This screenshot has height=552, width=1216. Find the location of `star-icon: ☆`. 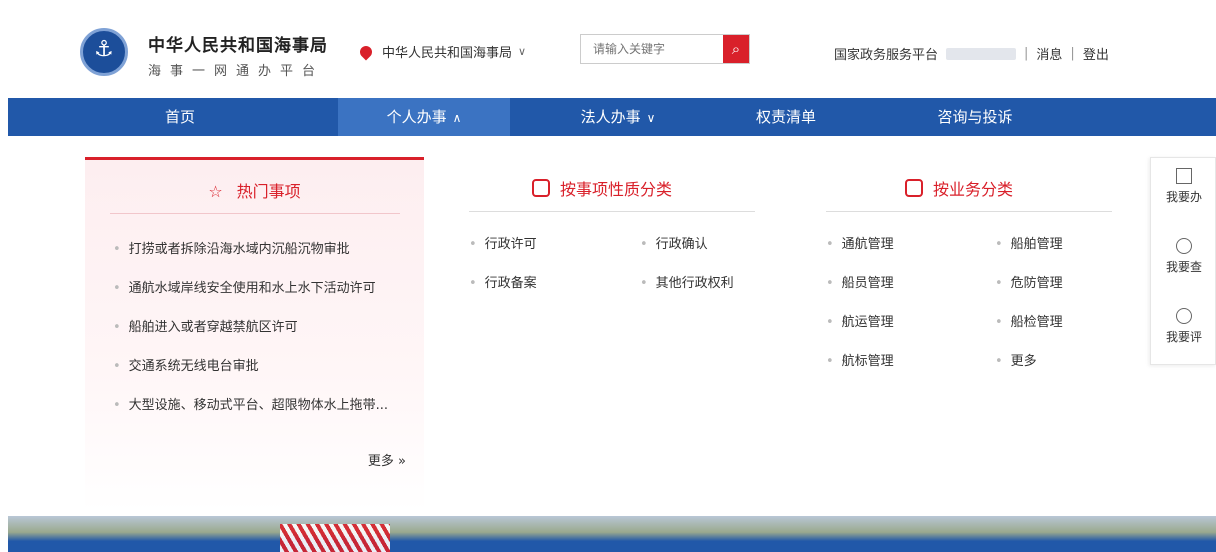

star-icon: ☆ is located at coordinates (215, 191).